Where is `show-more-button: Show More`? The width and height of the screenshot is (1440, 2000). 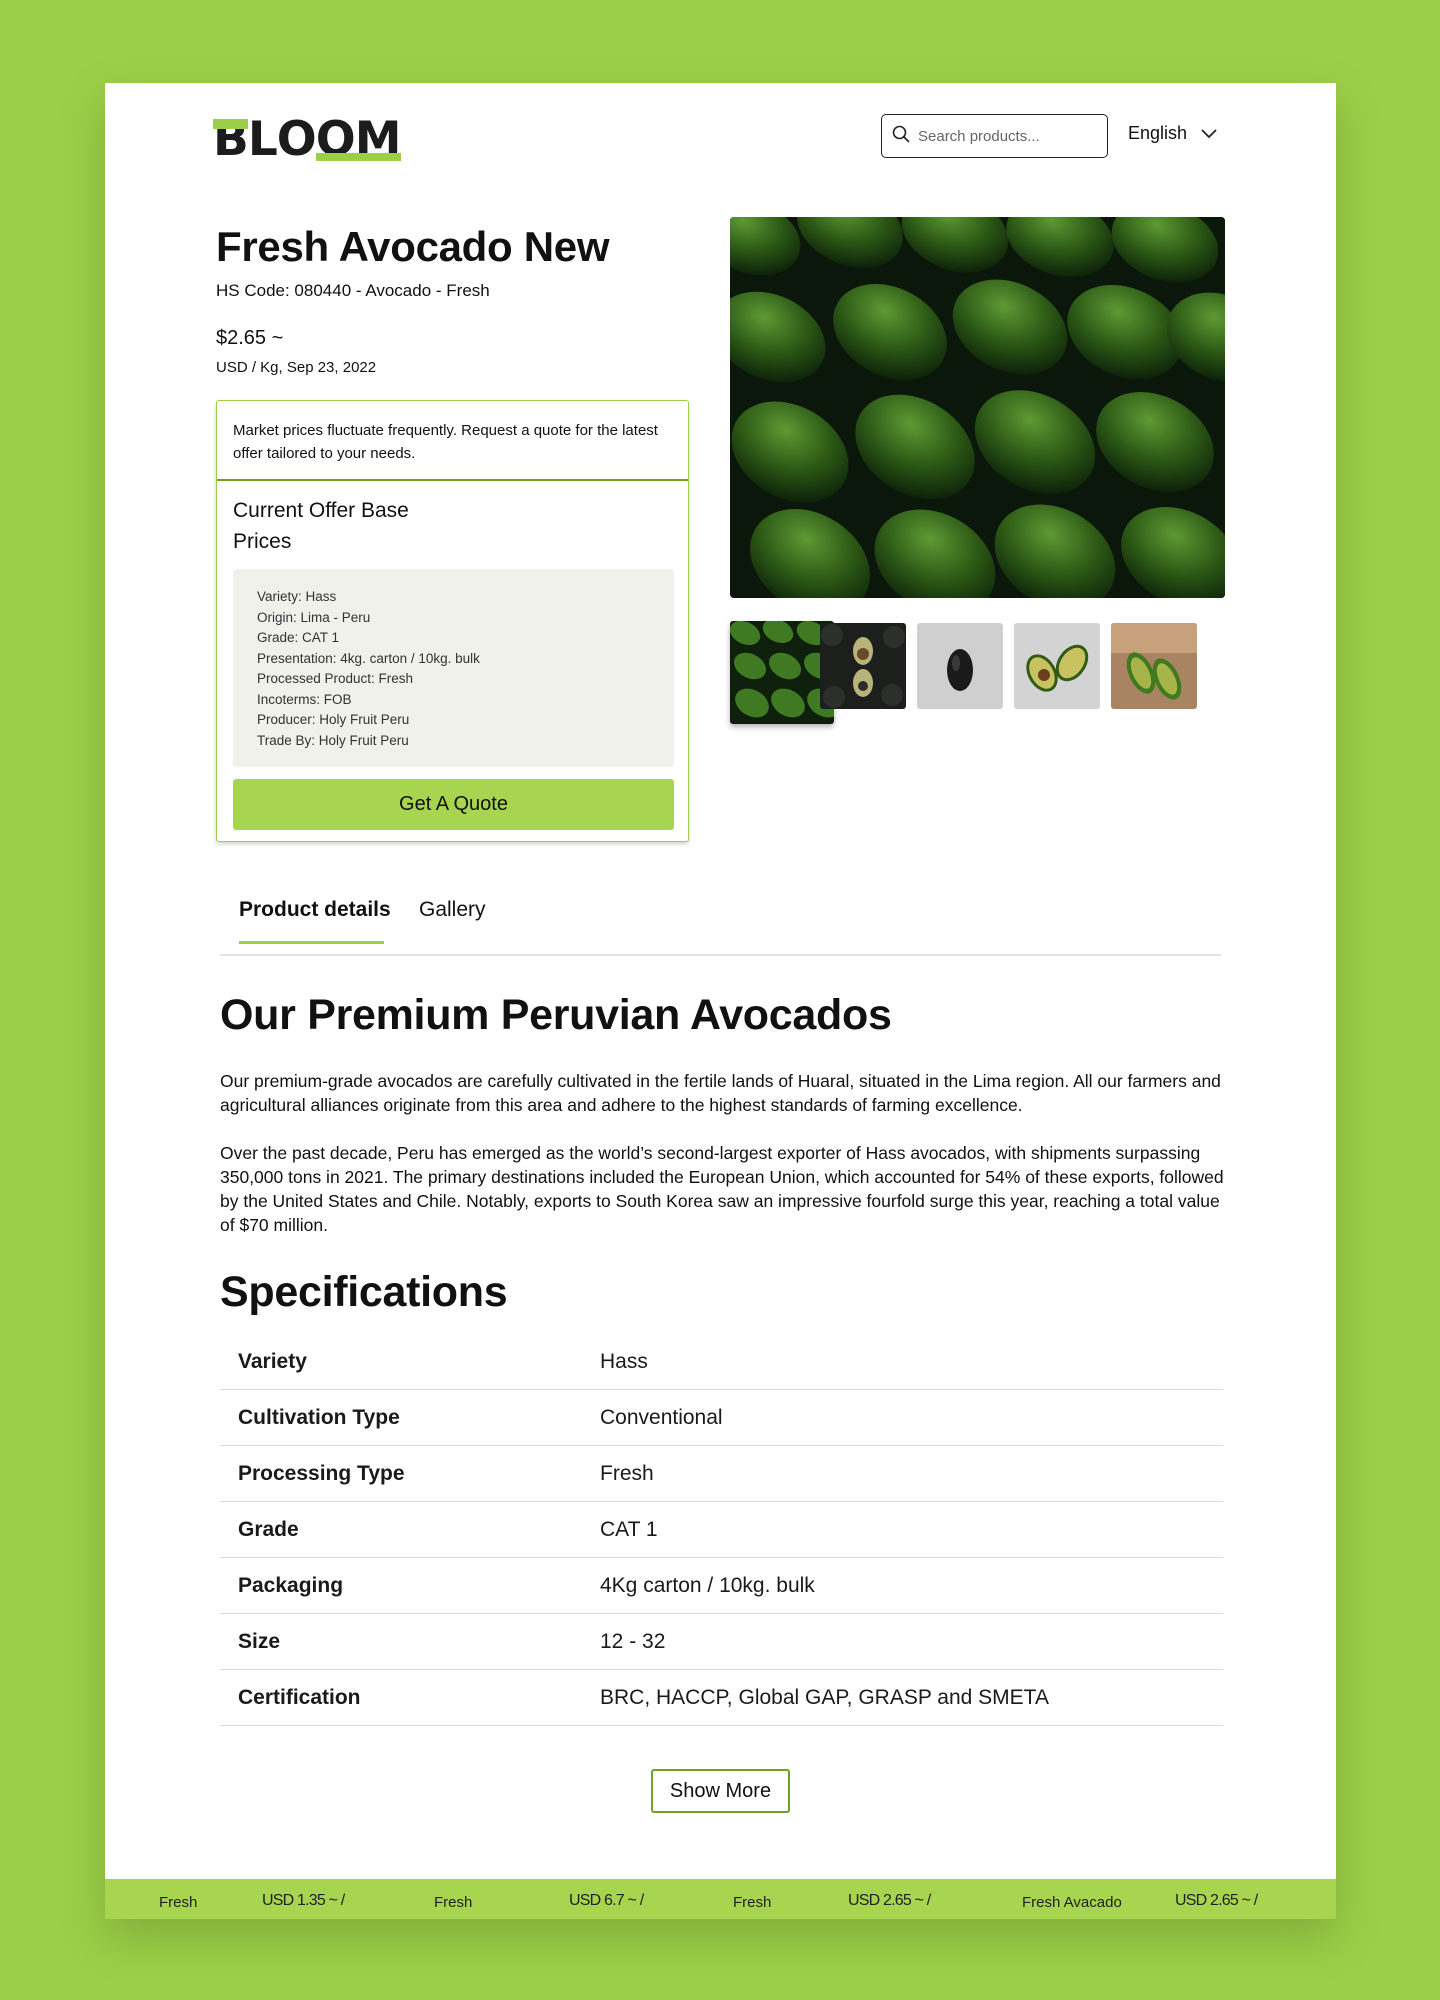 show-more-button: Show More is located at coordinates (720, 1791).